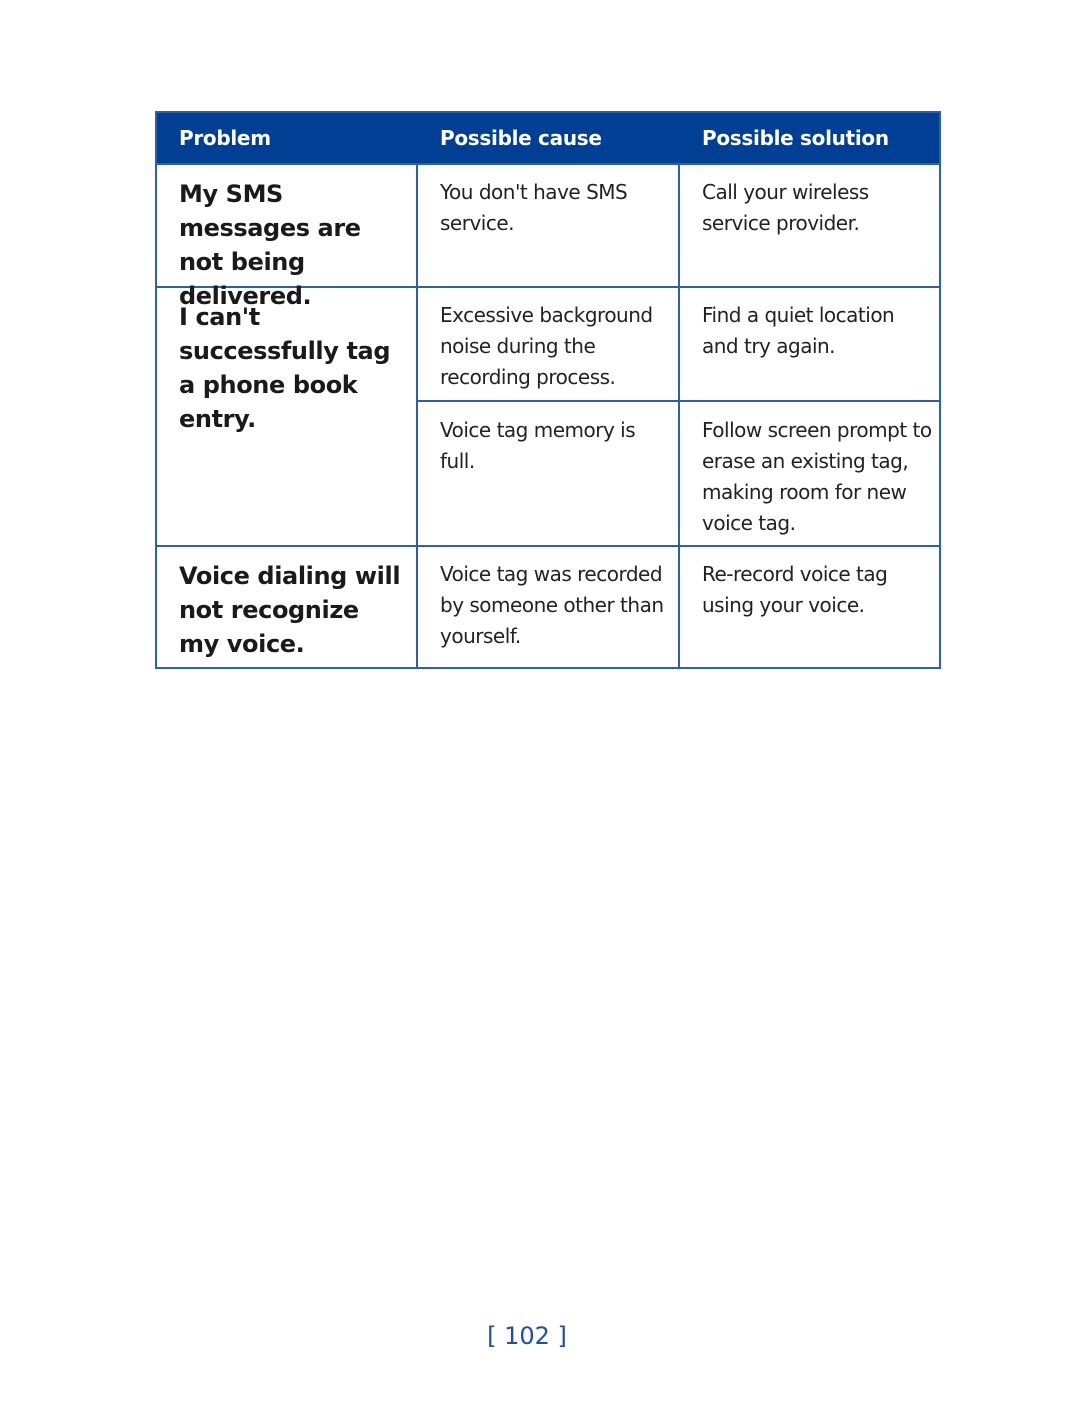 The width and height of the screenshot is (1080, 1412). What do you see at coordinates (795, 138) in the screenshot?
I see `header-possible-solution: Possible solution` at bounding box center [795, 138].